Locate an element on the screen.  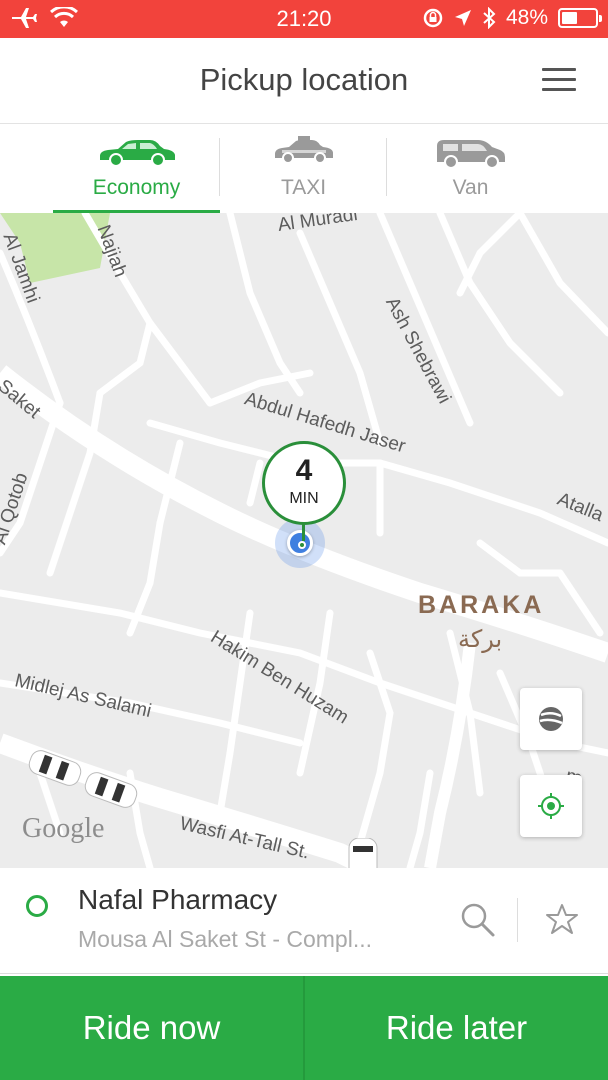
star-icon is located at coordinates (562, 920).